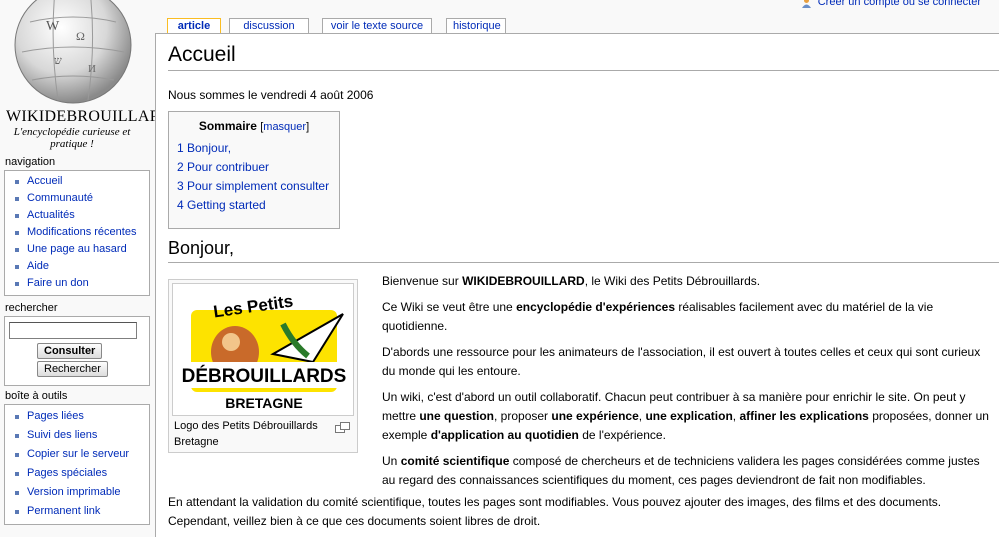 This screenshot has width=999, height=537. What do you see at coordinates (457, 416) in the screenshot?
I see `text-bold: une question` at bounding box center [457, 416].